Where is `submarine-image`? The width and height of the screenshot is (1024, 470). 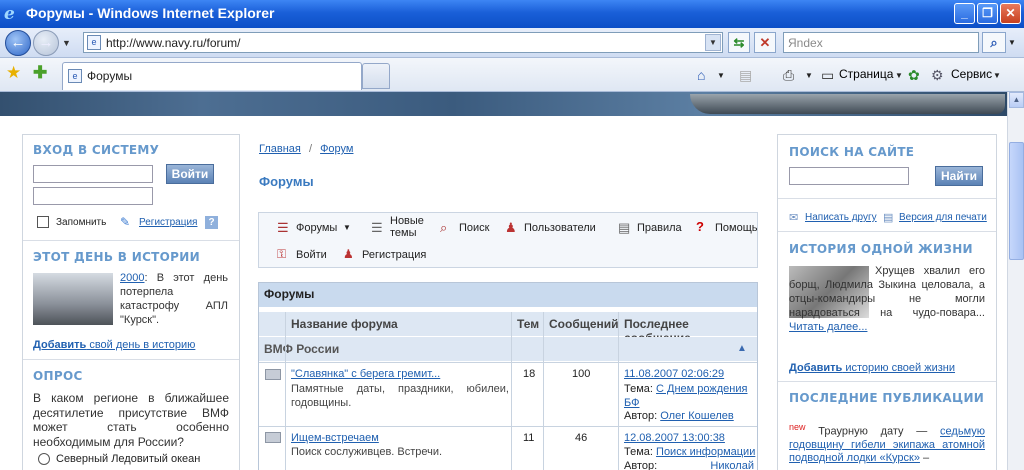 submarine-image is located at coordinates (847, 104).